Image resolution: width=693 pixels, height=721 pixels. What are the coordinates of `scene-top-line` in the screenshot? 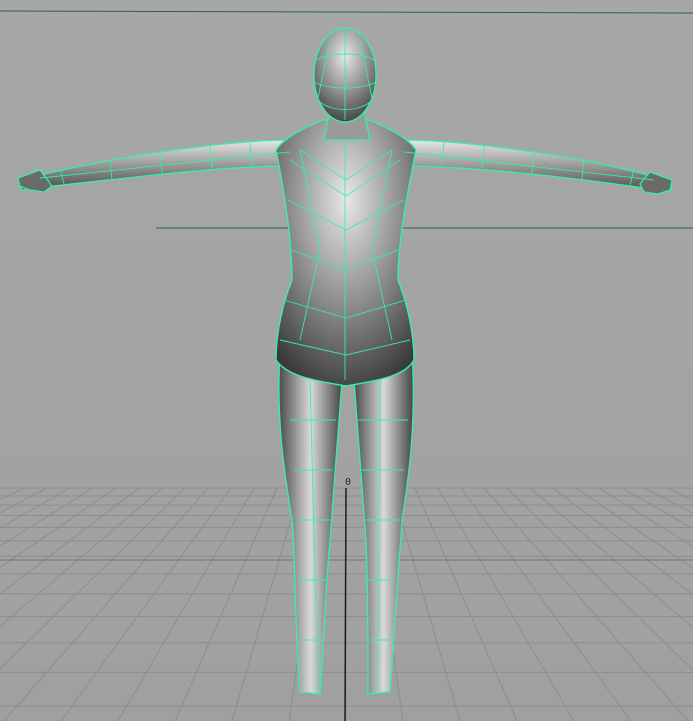 It's located at (346, 12).